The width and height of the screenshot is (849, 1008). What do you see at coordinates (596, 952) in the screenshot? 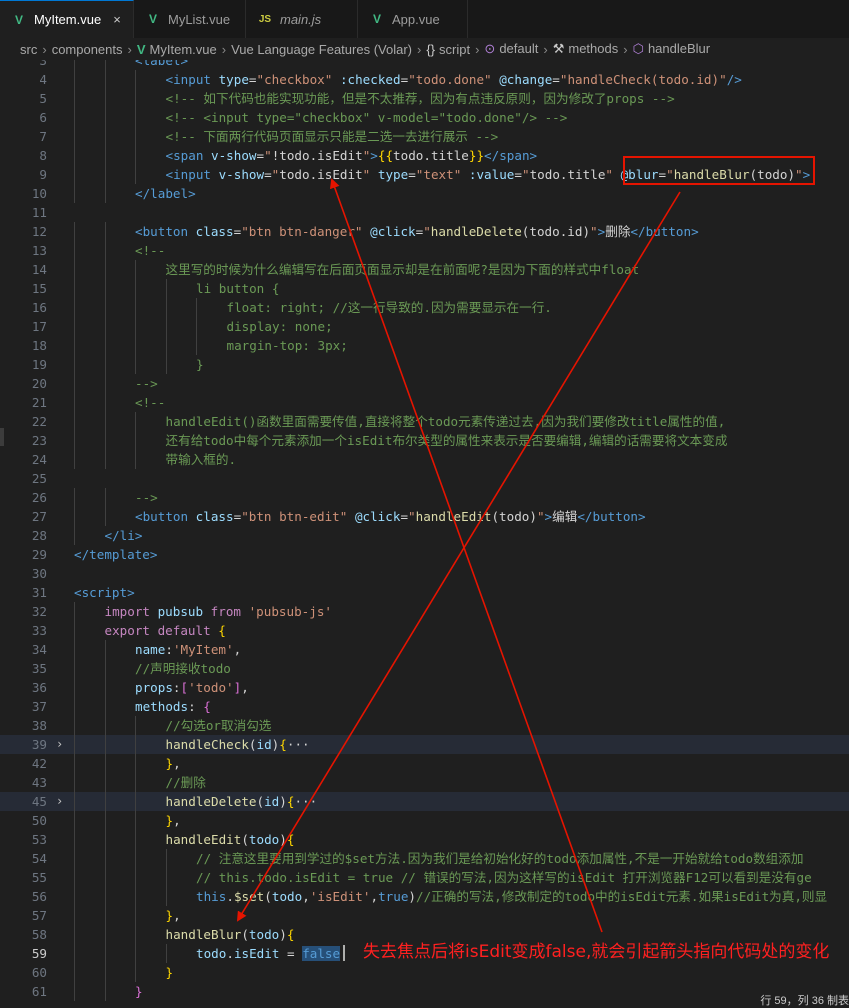
I see `annotation-text: 失去焦点后将isEdit变成false,就会引起箭头指向代码处的变化` at bounding box center [596, 952].